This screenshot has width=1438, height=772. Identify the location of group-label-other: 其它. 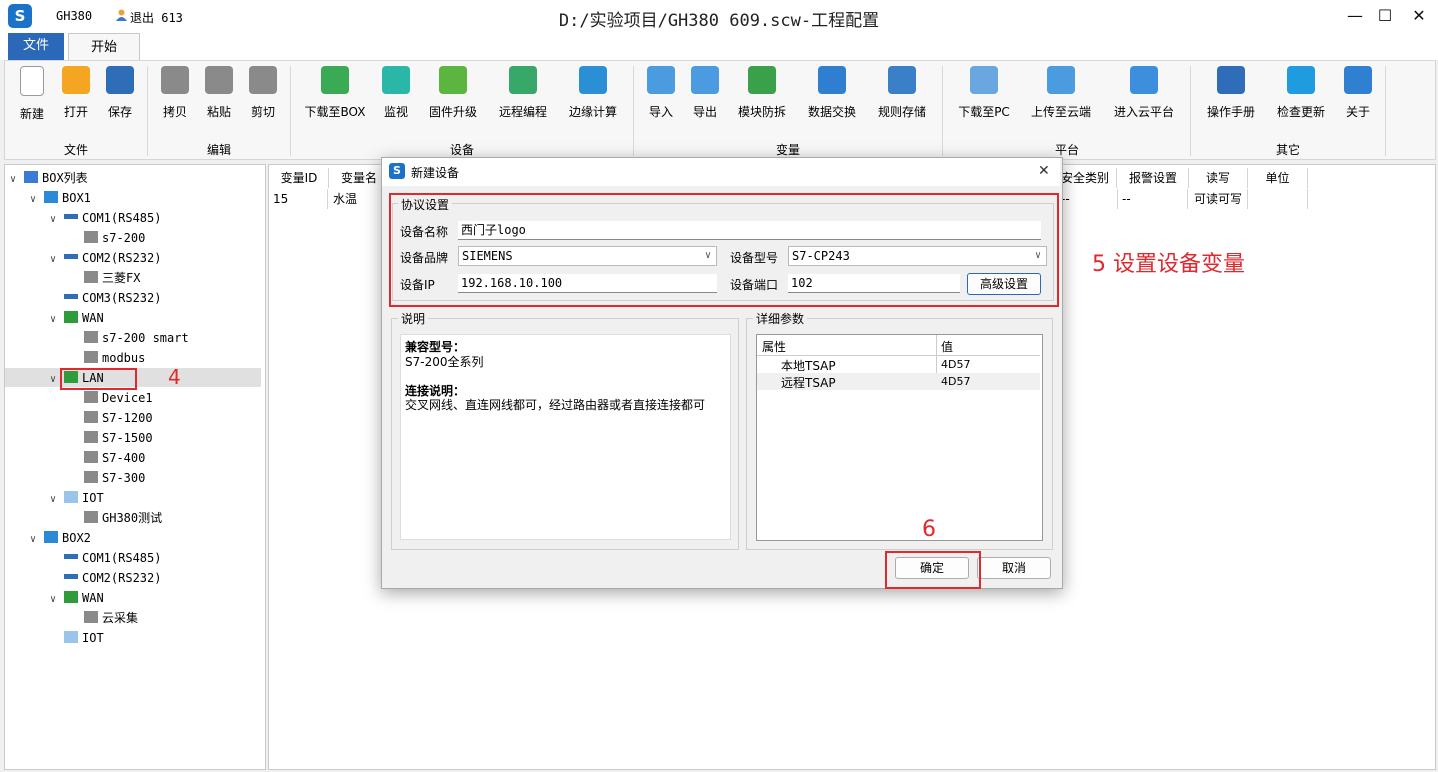
(1287, 150).